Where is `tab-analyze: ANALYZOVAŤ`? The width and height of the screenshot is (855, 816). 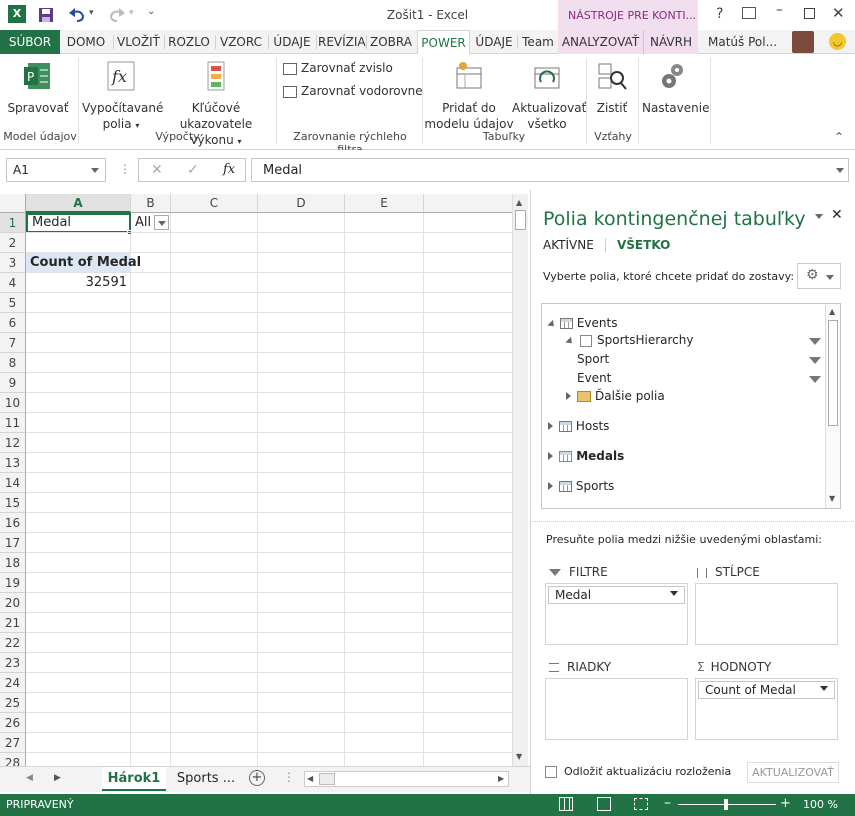 tab-analyze: ANALYZOVAŤ is located at coordinates (600, 42).